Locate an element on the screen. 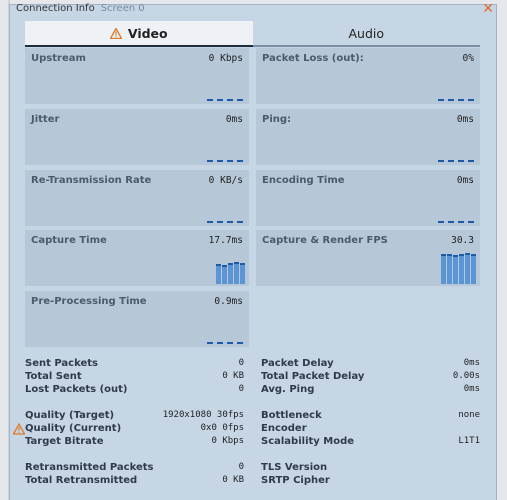 The width and height of the screenshot is (507, 500). graph-label: Jitter is located at coordinates (45, 119).